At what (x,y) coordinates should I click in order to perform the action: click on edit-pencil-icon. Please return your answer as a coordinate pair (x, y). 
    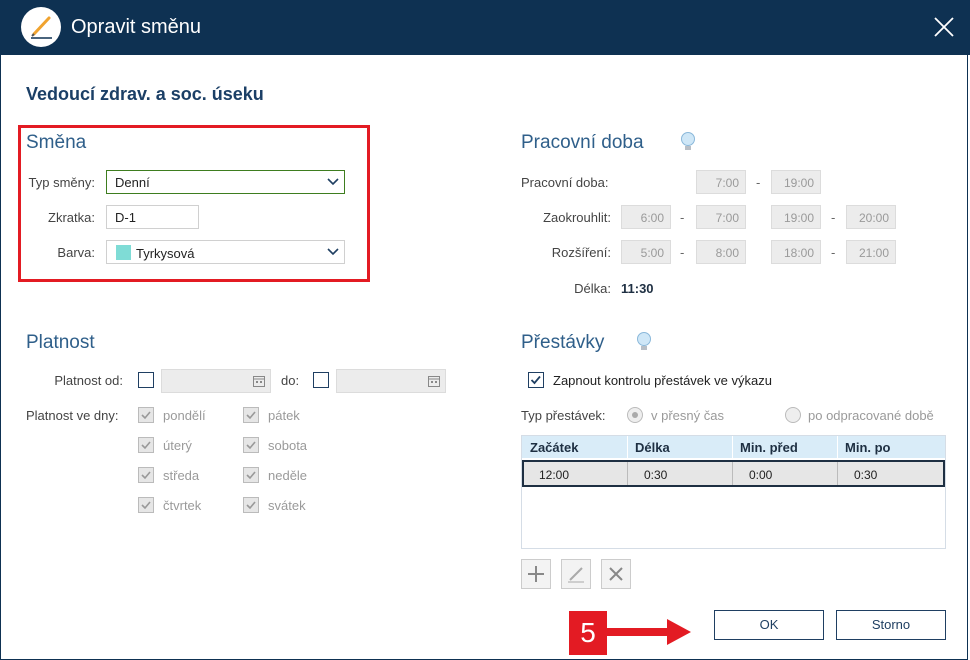
    Looking at the image, I should click on (41, 27).